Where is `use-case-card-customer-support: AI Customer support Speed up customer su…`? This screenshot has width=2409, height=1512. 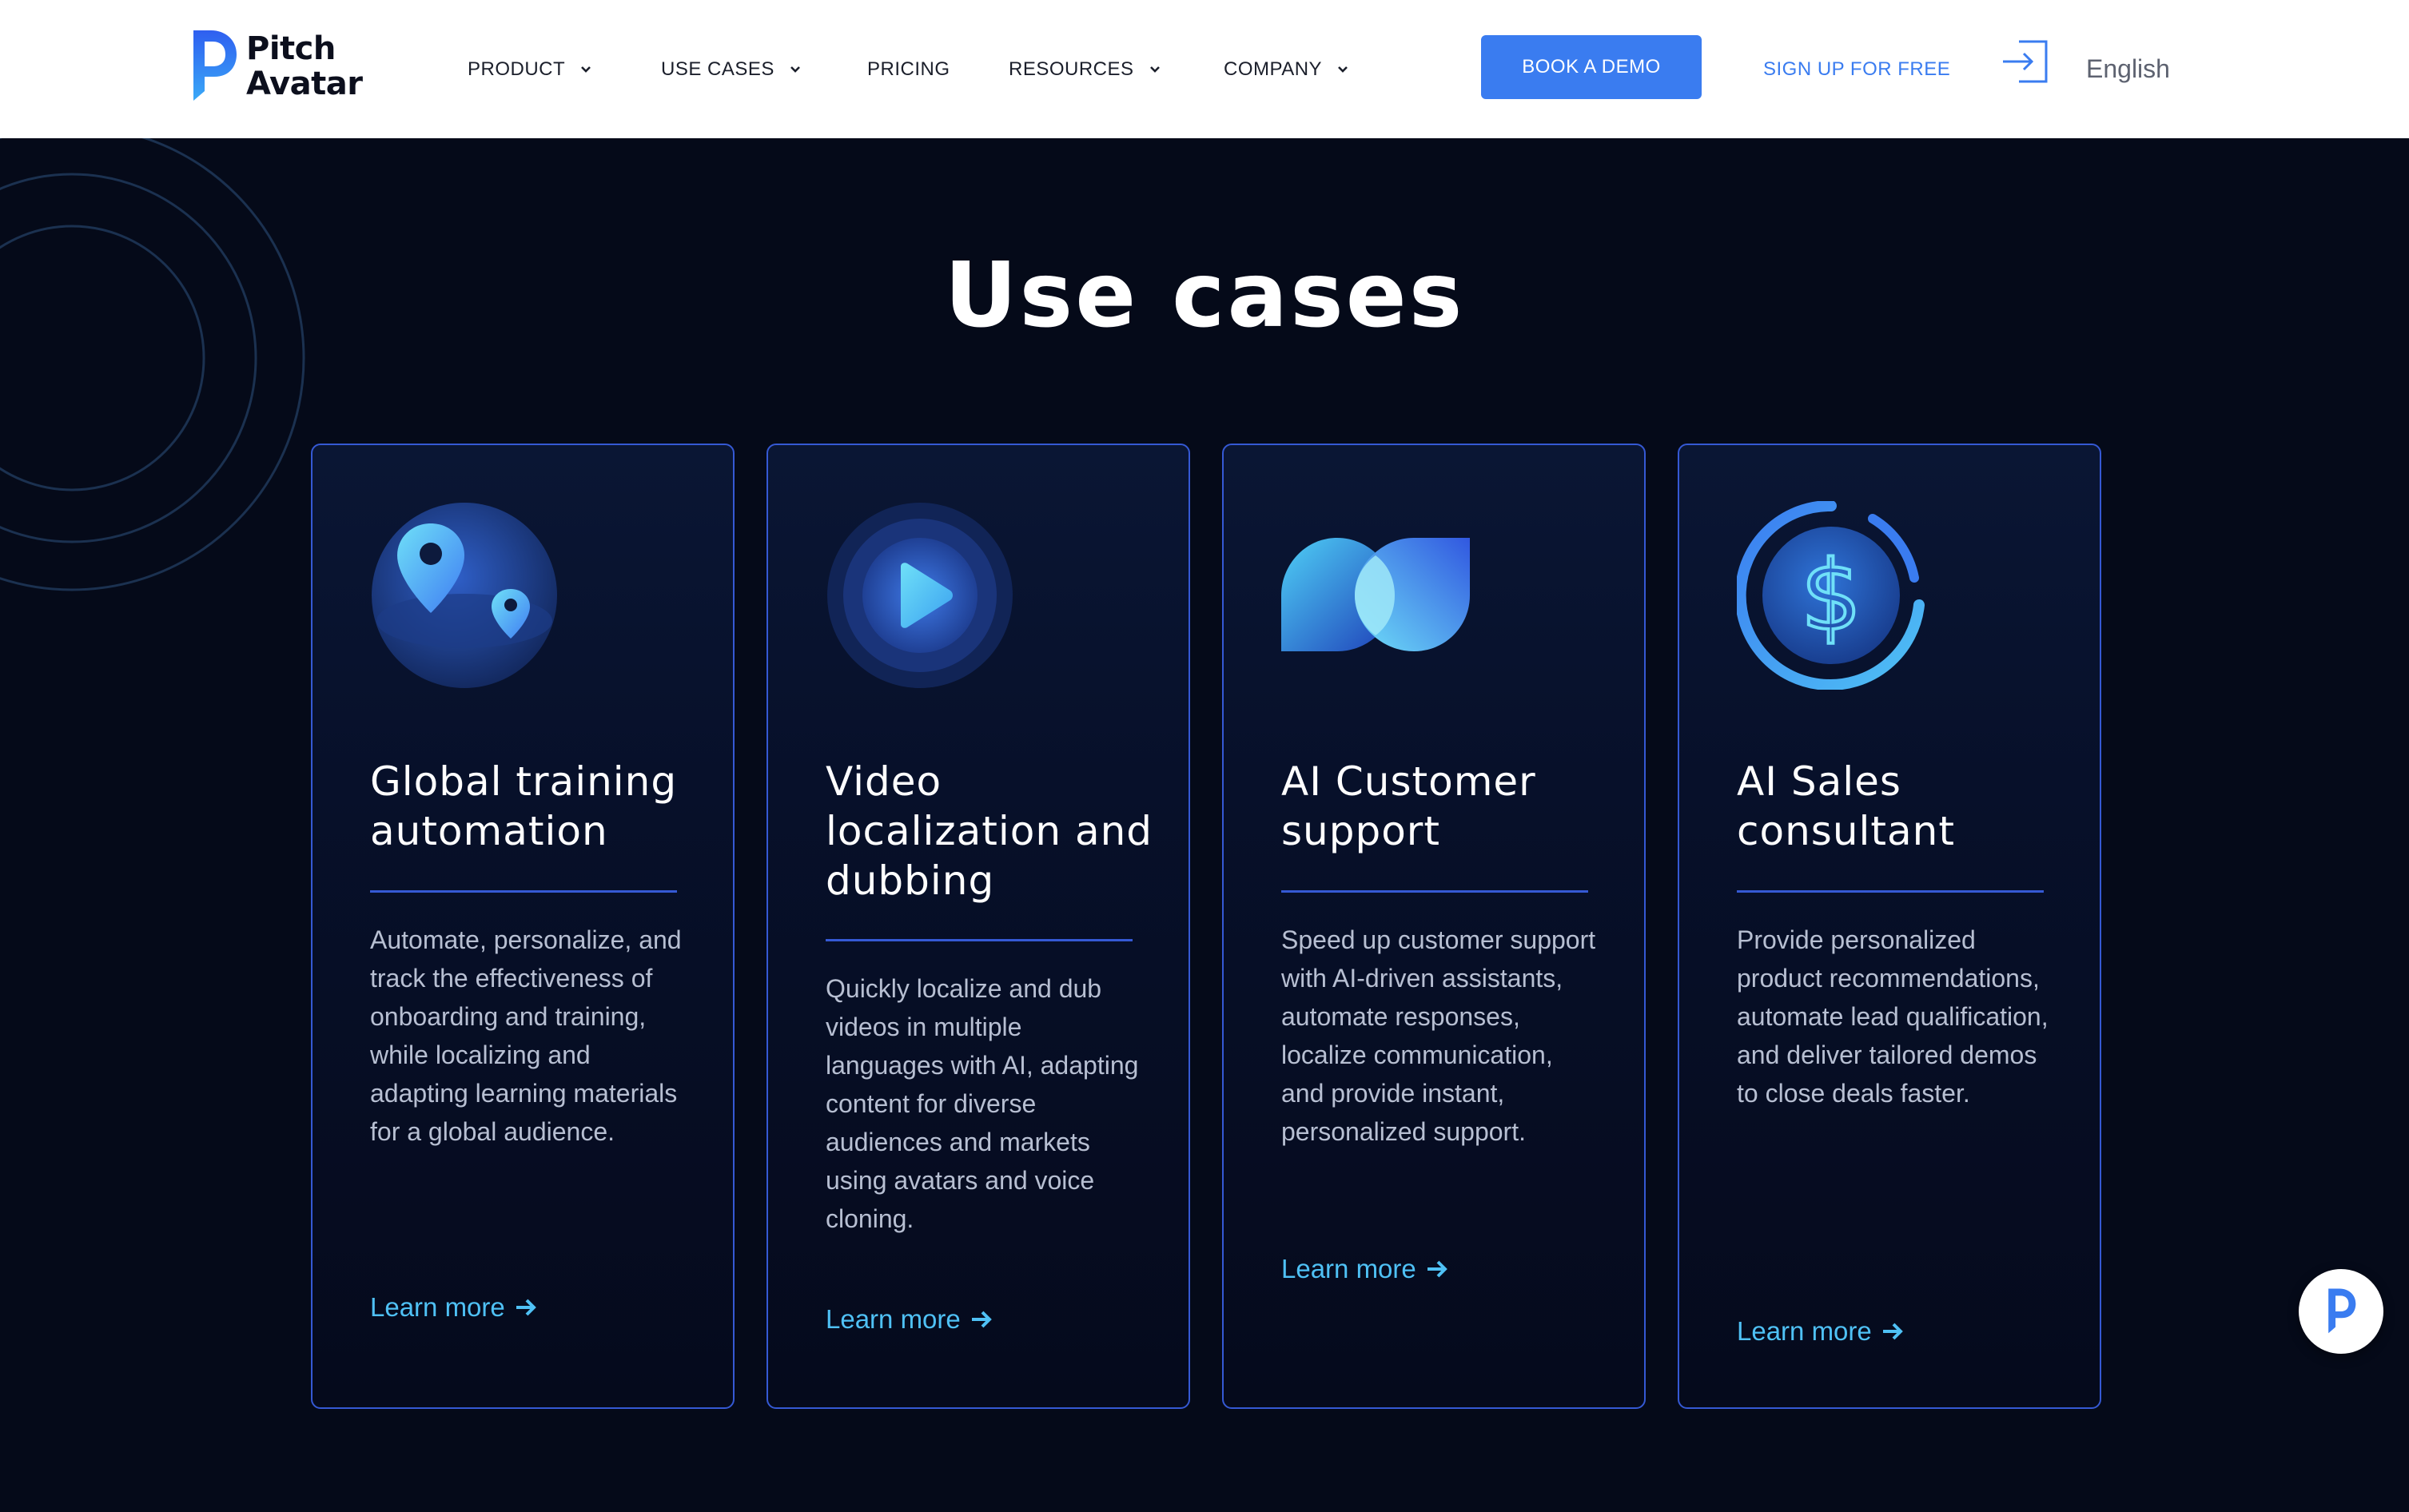 use-case-card-customer-support: AI Customer support Speed up customer su… is located at coordinates (1434, 926).